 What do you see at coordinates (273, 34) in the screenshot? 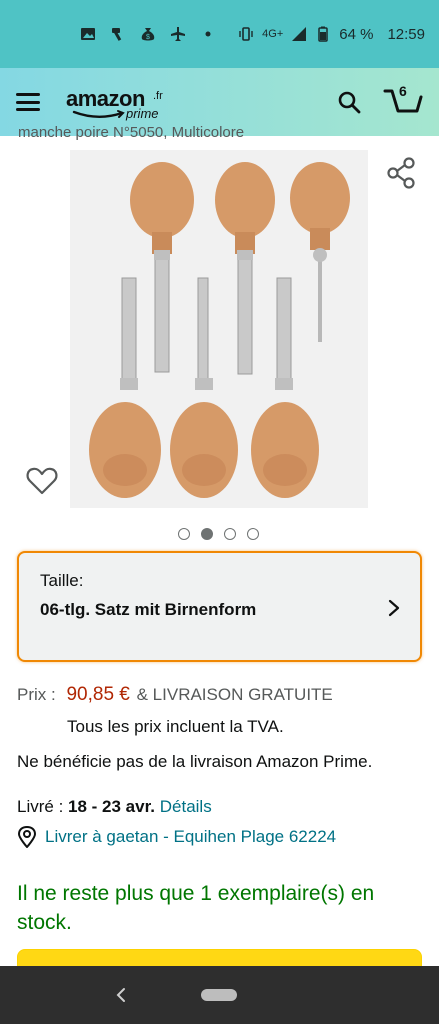
I see `network-type: 4G+` at bounding box center [273, 34].